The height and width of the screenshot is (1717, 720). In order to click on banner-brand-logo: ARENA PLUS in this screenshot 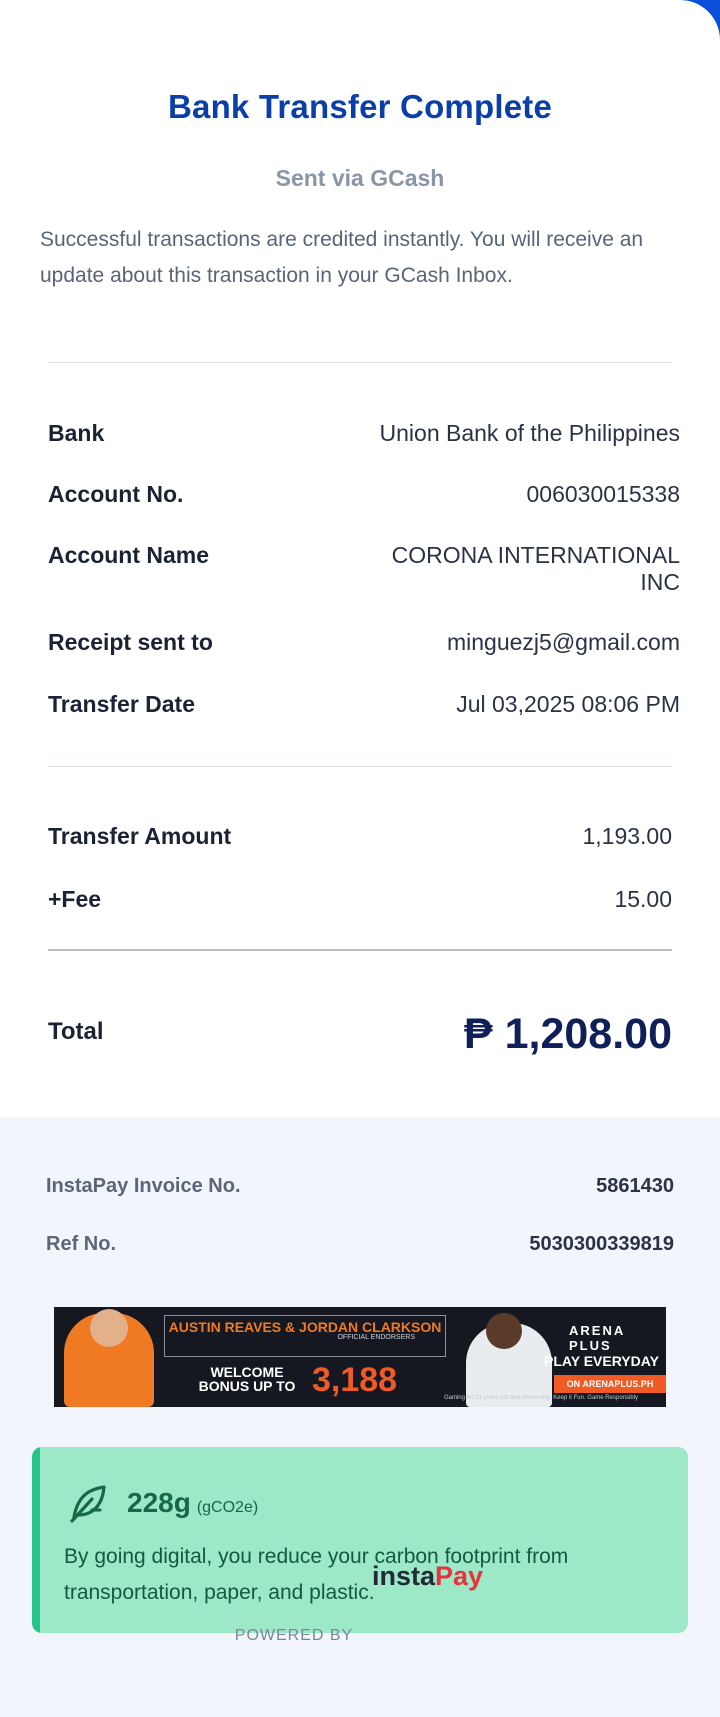, I will do `click(597, 1338)`.